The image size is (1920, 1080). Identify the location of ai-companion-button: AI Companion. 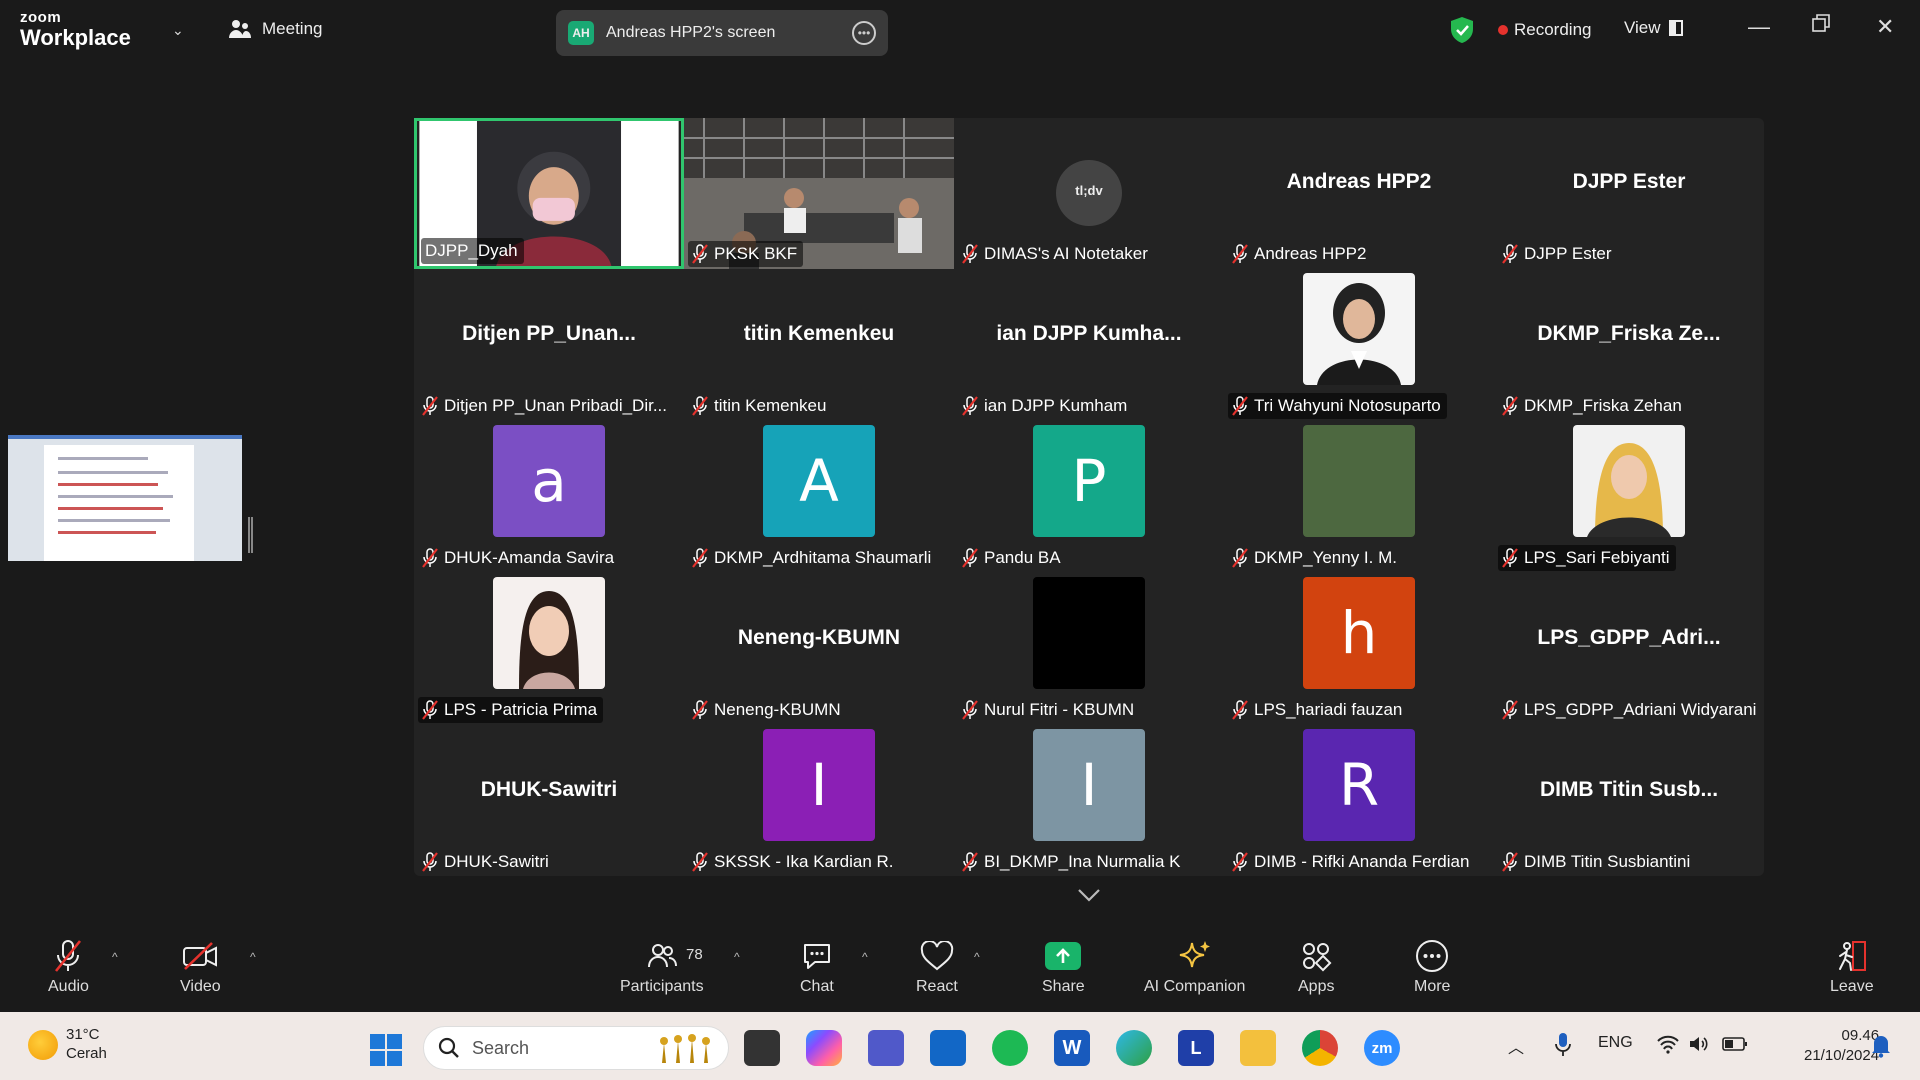
(1194, 967).